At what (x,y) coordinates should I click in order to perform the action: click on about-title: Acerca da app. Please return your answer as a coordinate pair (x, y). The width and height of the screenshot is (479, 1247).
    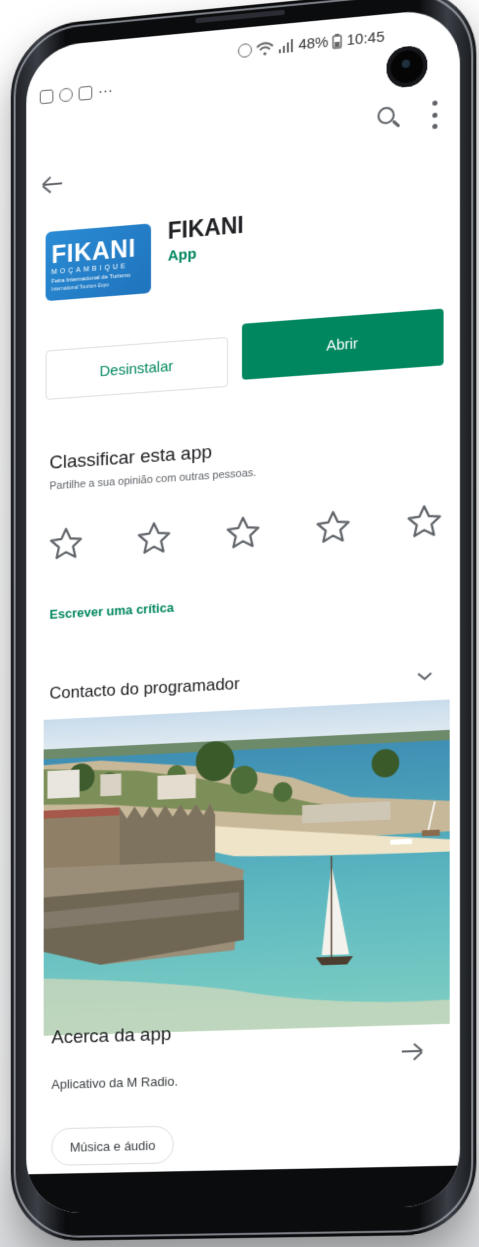
    Looking at the image, I should click on (111, 1036).